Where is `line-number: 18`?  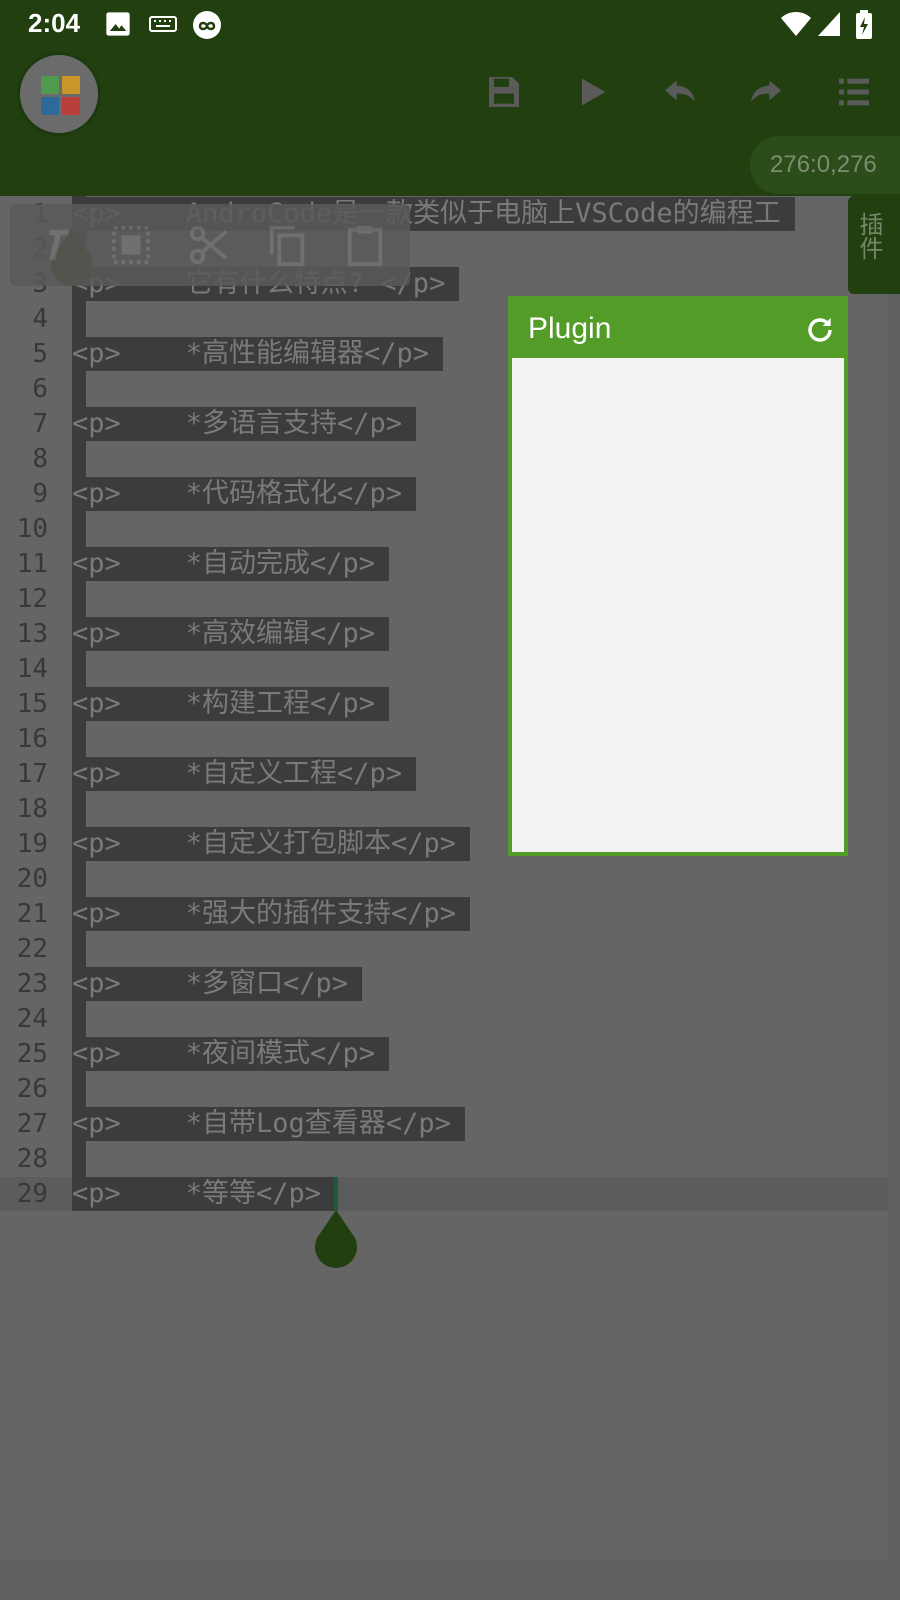
line-number: 18 is located at coordinates (32, 809).